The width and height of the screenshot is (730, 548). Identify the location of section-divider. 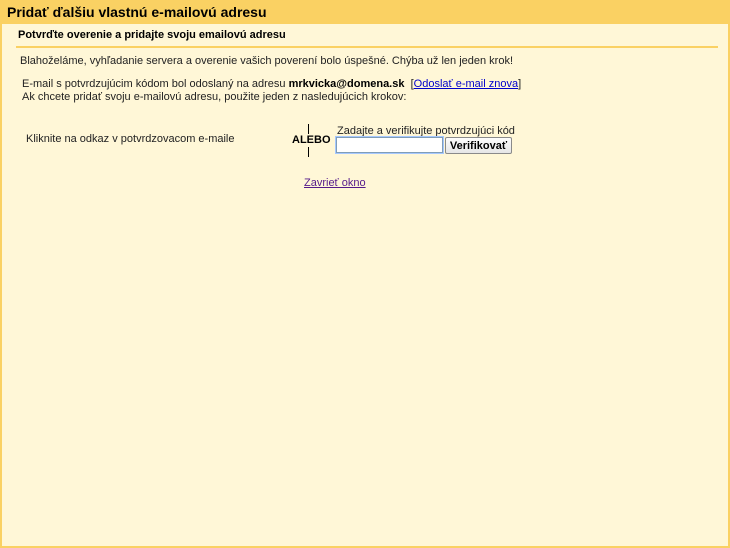
(367, 47).